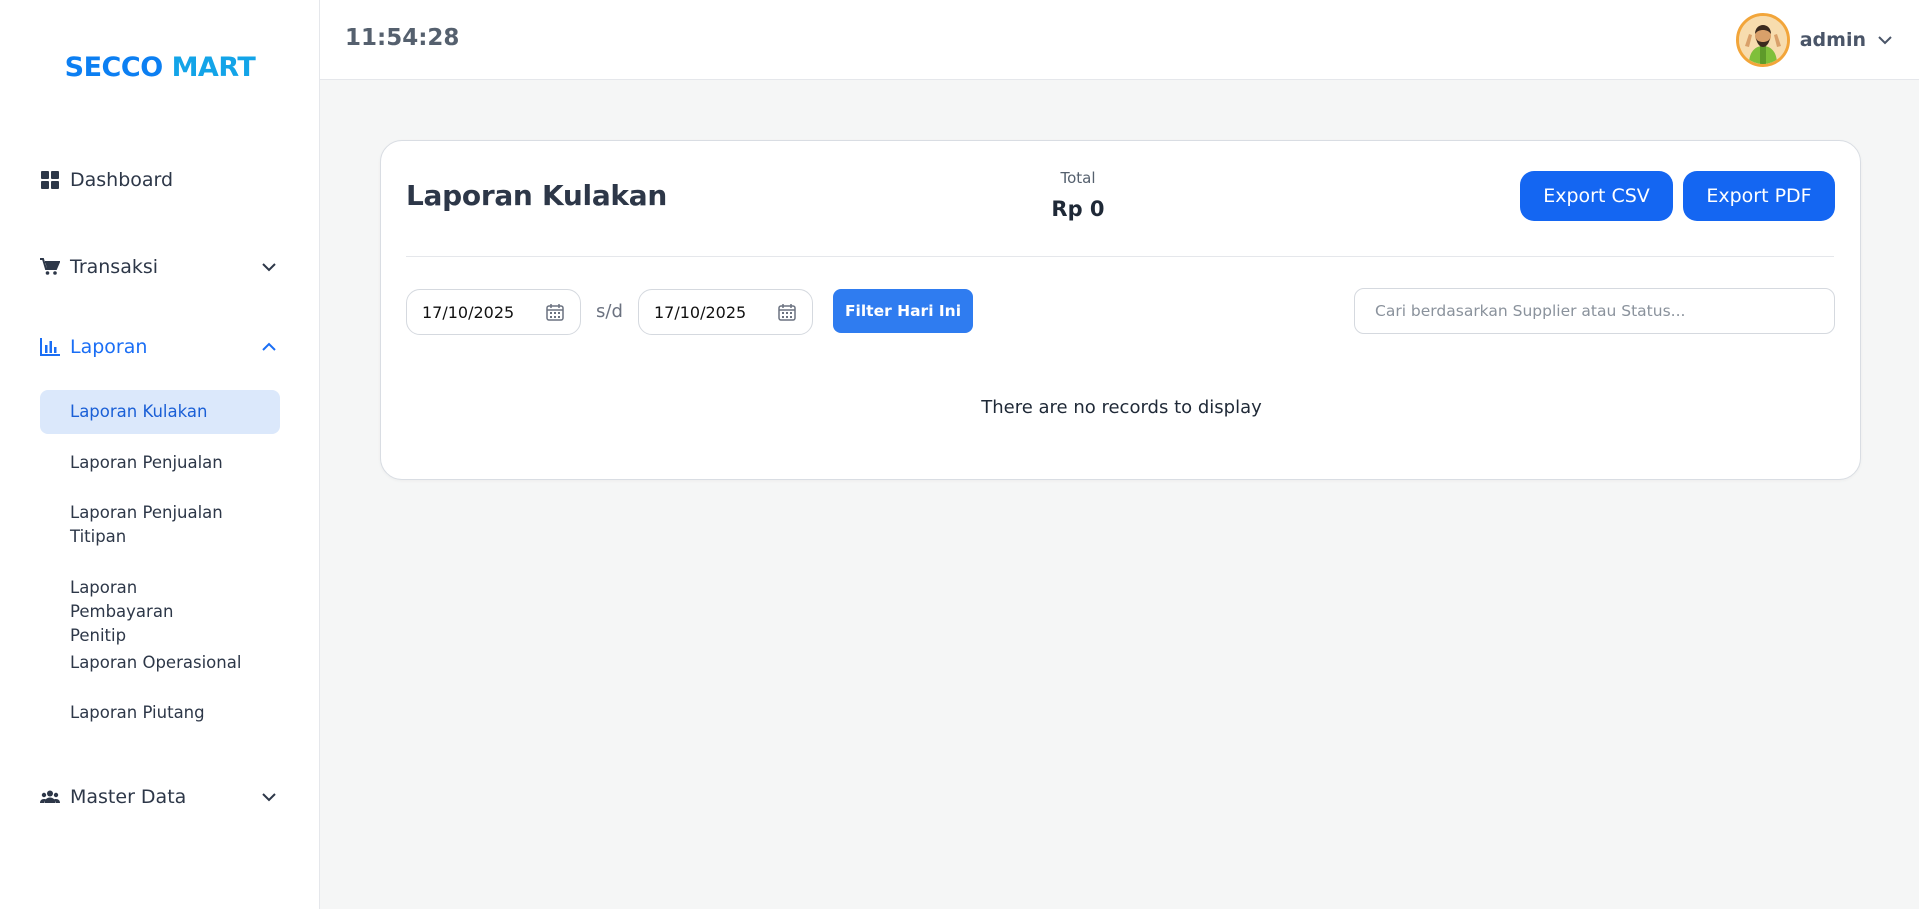 The width and height of the screenshot is (1919, 909). What do you see at coordinates (114, 267) in the screenshot?
I see `sidebar-item-label: Transaksi` at bounding box center [114, 267].